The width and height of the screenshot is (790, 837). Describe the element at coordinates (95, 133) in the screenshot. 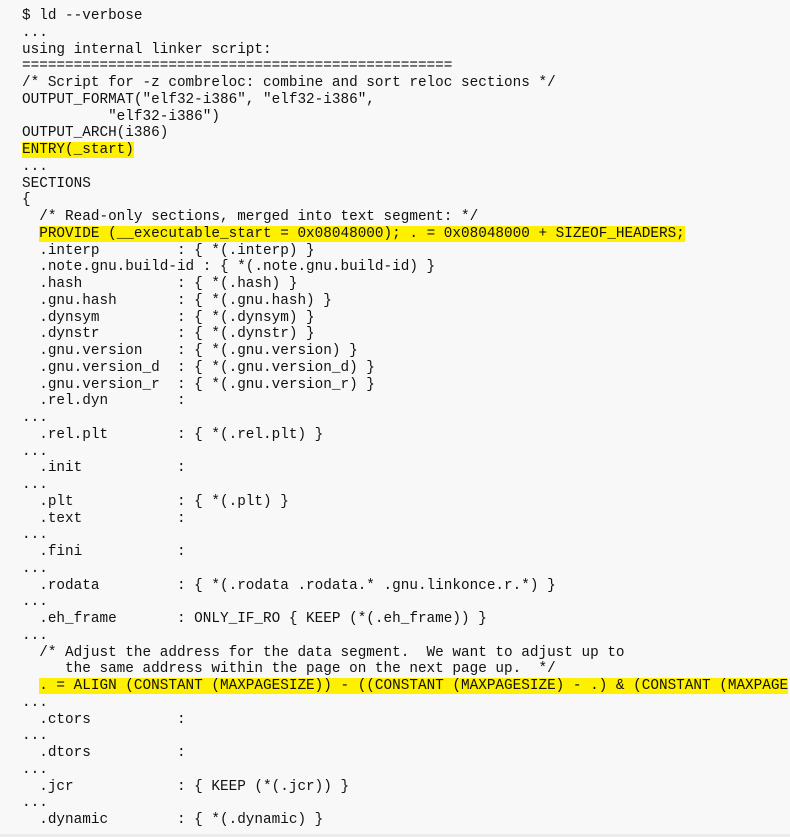

I see `code-line: OUTPUT_ARCH(i386)` at that location.